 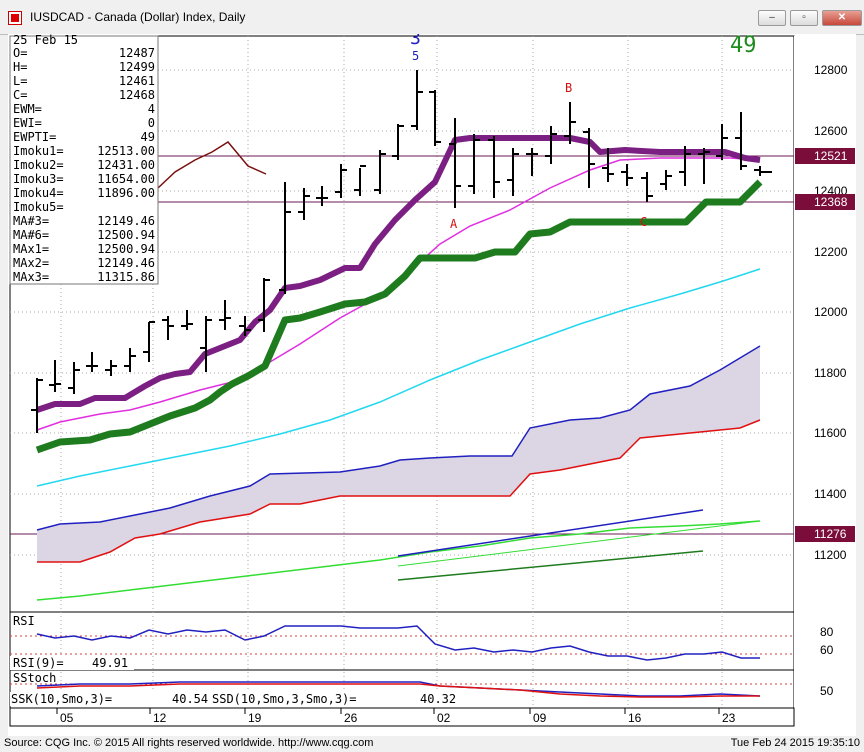 I want to click on data-row-label: Imoku3=, so click(x=38, y=179).